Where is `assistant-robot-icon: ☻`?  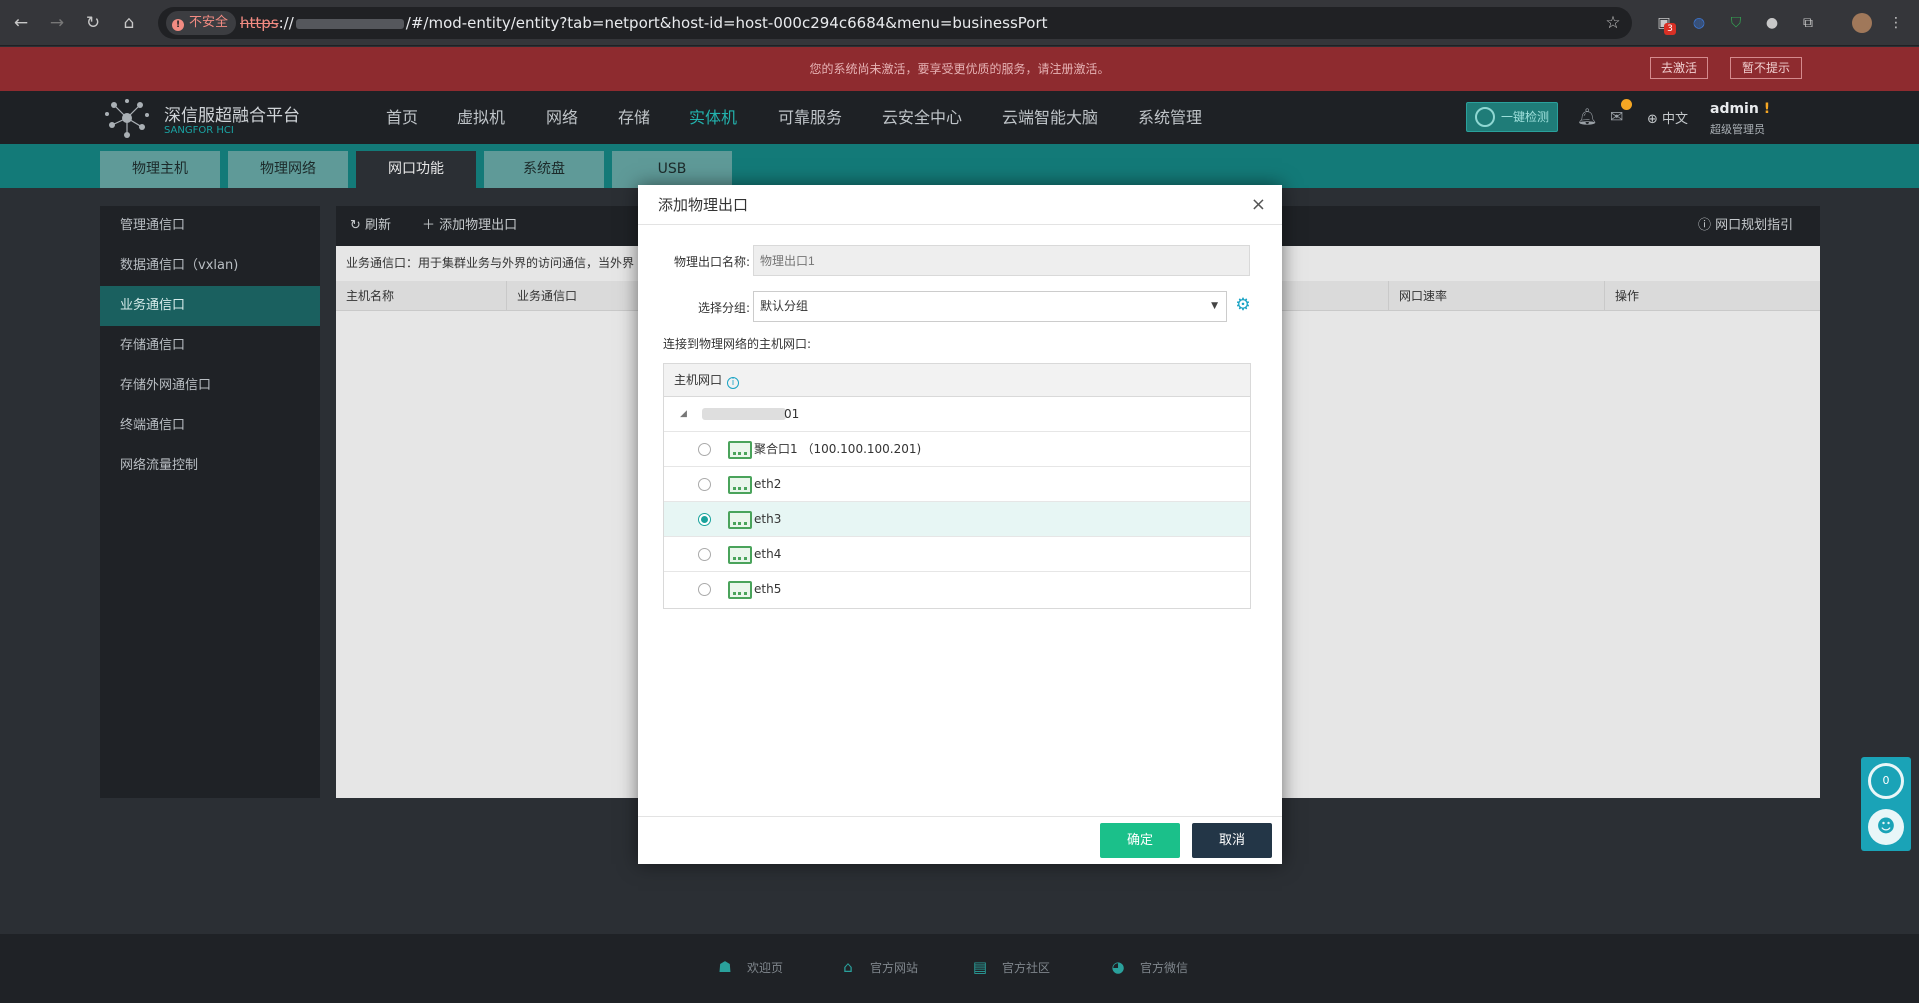
assistant-robot-icon: ☻ is located at coordinates (1886, 827).